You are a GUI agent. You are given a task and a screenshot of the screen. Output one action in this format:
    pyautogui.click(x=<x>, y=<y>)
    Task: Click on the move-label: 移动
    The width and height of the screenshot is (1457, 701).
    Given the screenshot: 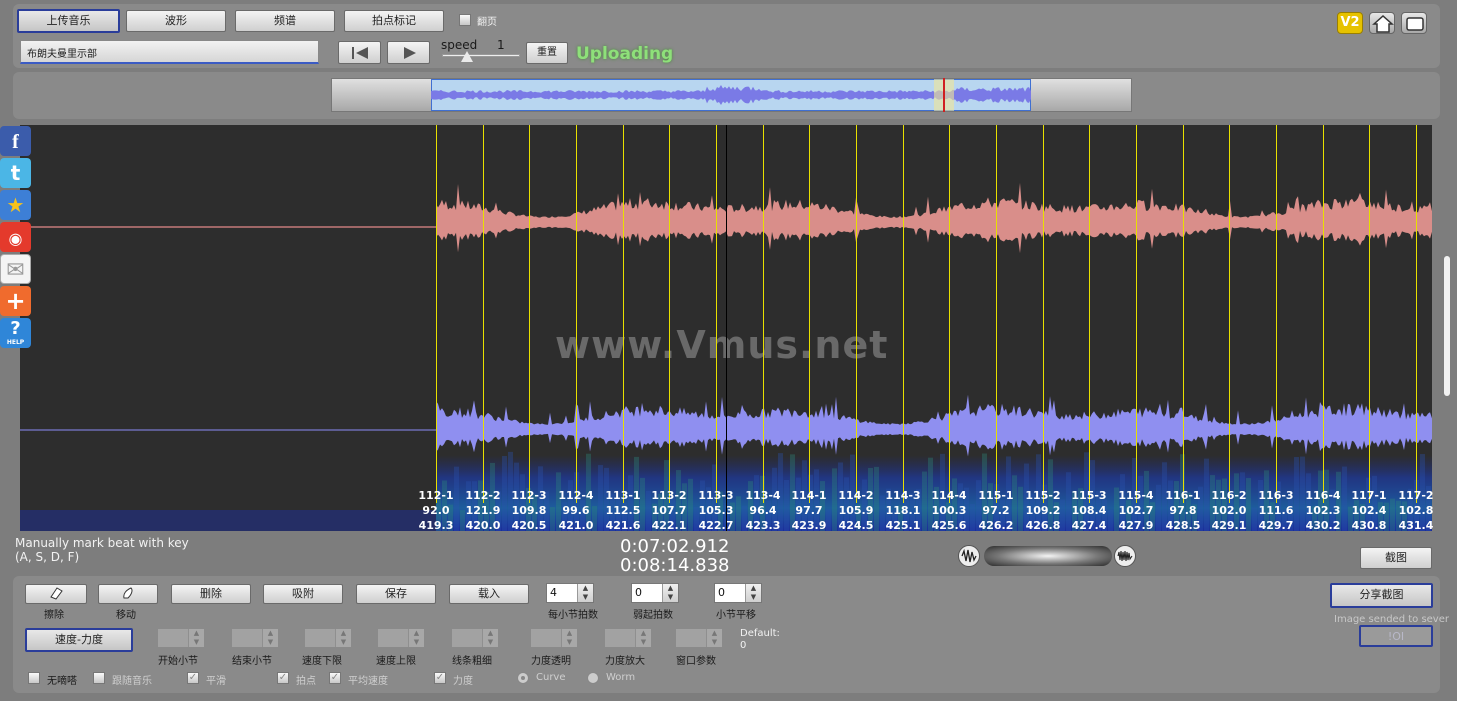 What is the action you would take?
    pyautogui.click(x=126, y=615)
    